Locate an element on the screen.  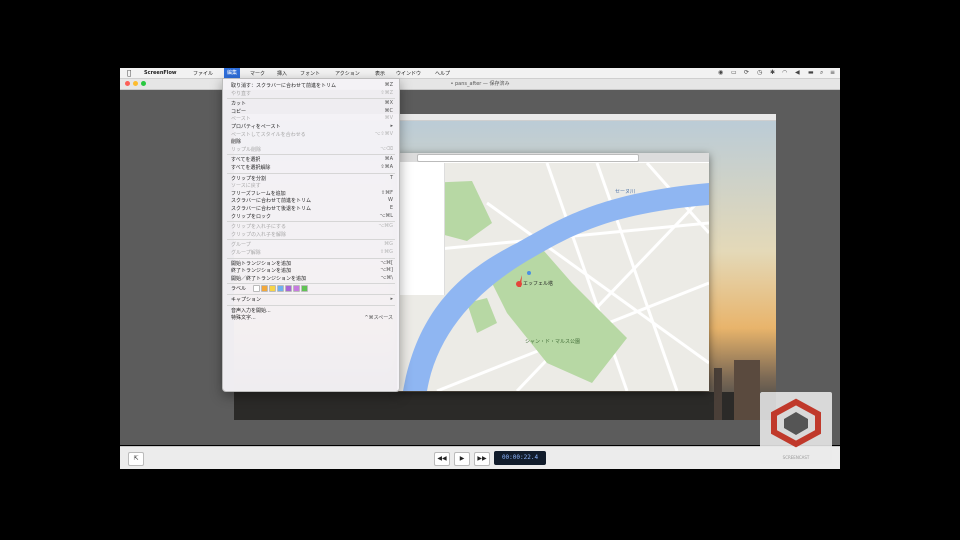
edit-menu-item-label: スクラバーに合わせて後退をトリム is located at coordinates (271, 209).